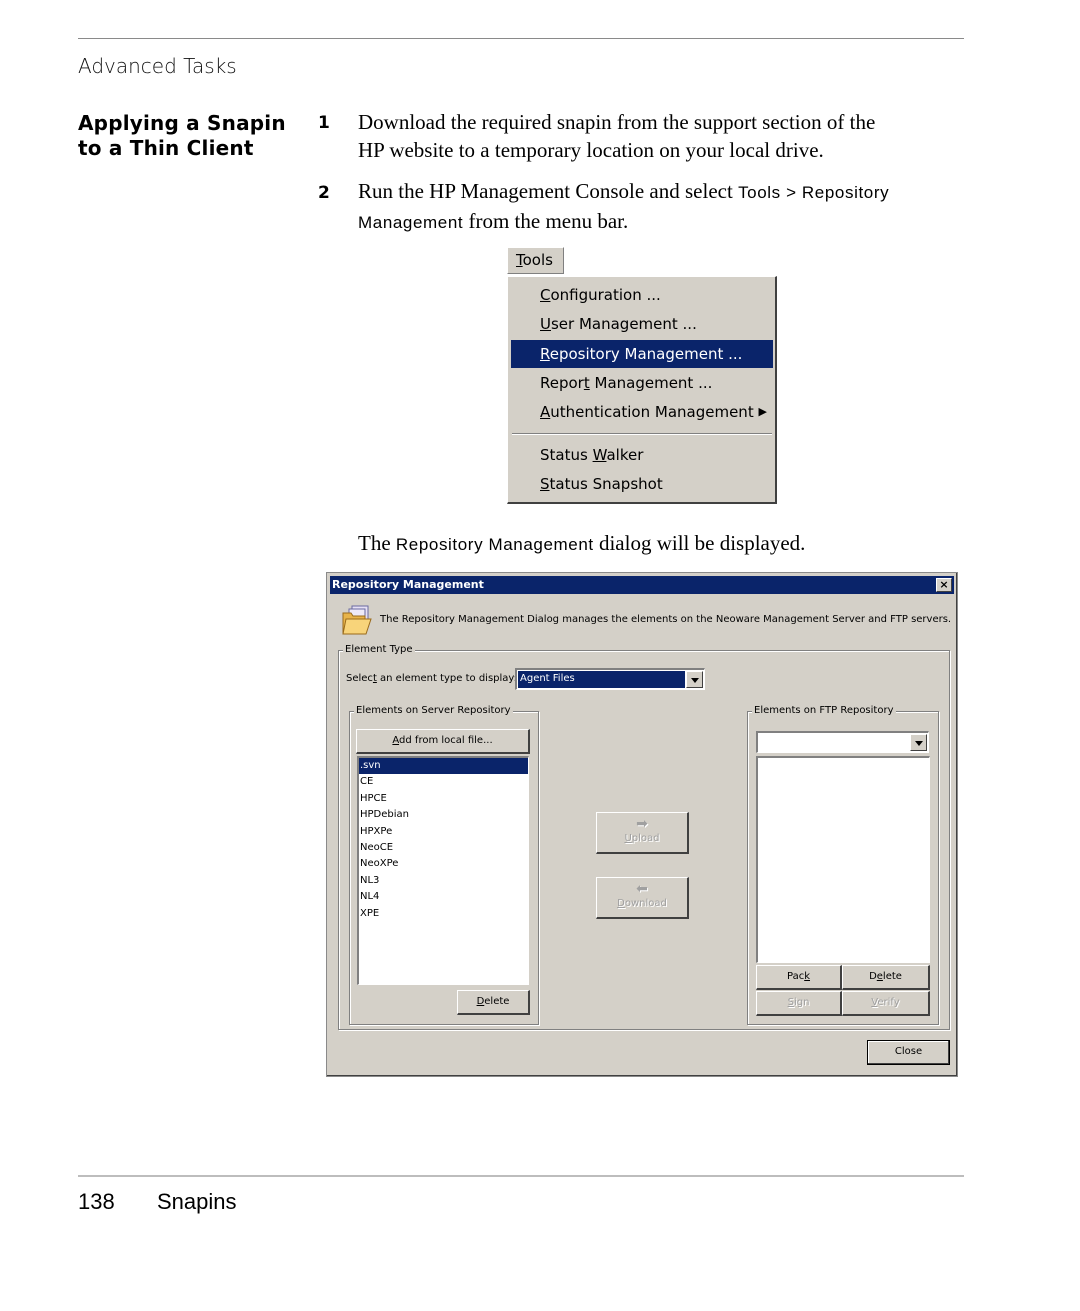  Describe the element at coordinates (799, 1003) in the screenshot. I see `sign-button: Sign` at that location.